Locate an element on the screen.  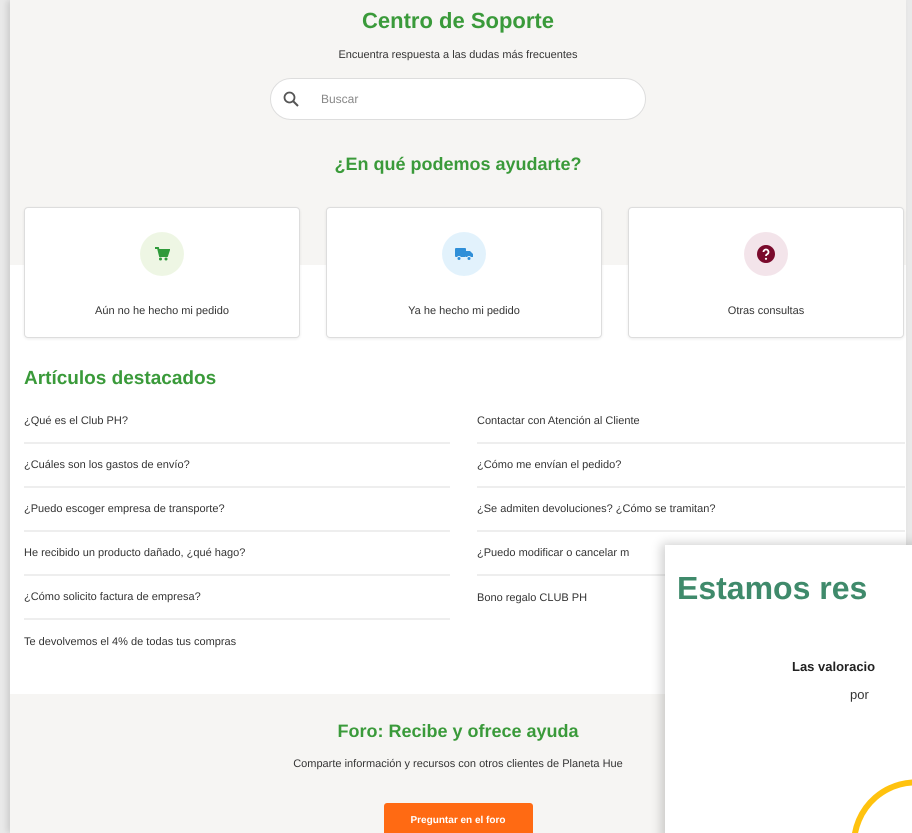
card-label: Otras consultas is located at coordinates (766, 311).